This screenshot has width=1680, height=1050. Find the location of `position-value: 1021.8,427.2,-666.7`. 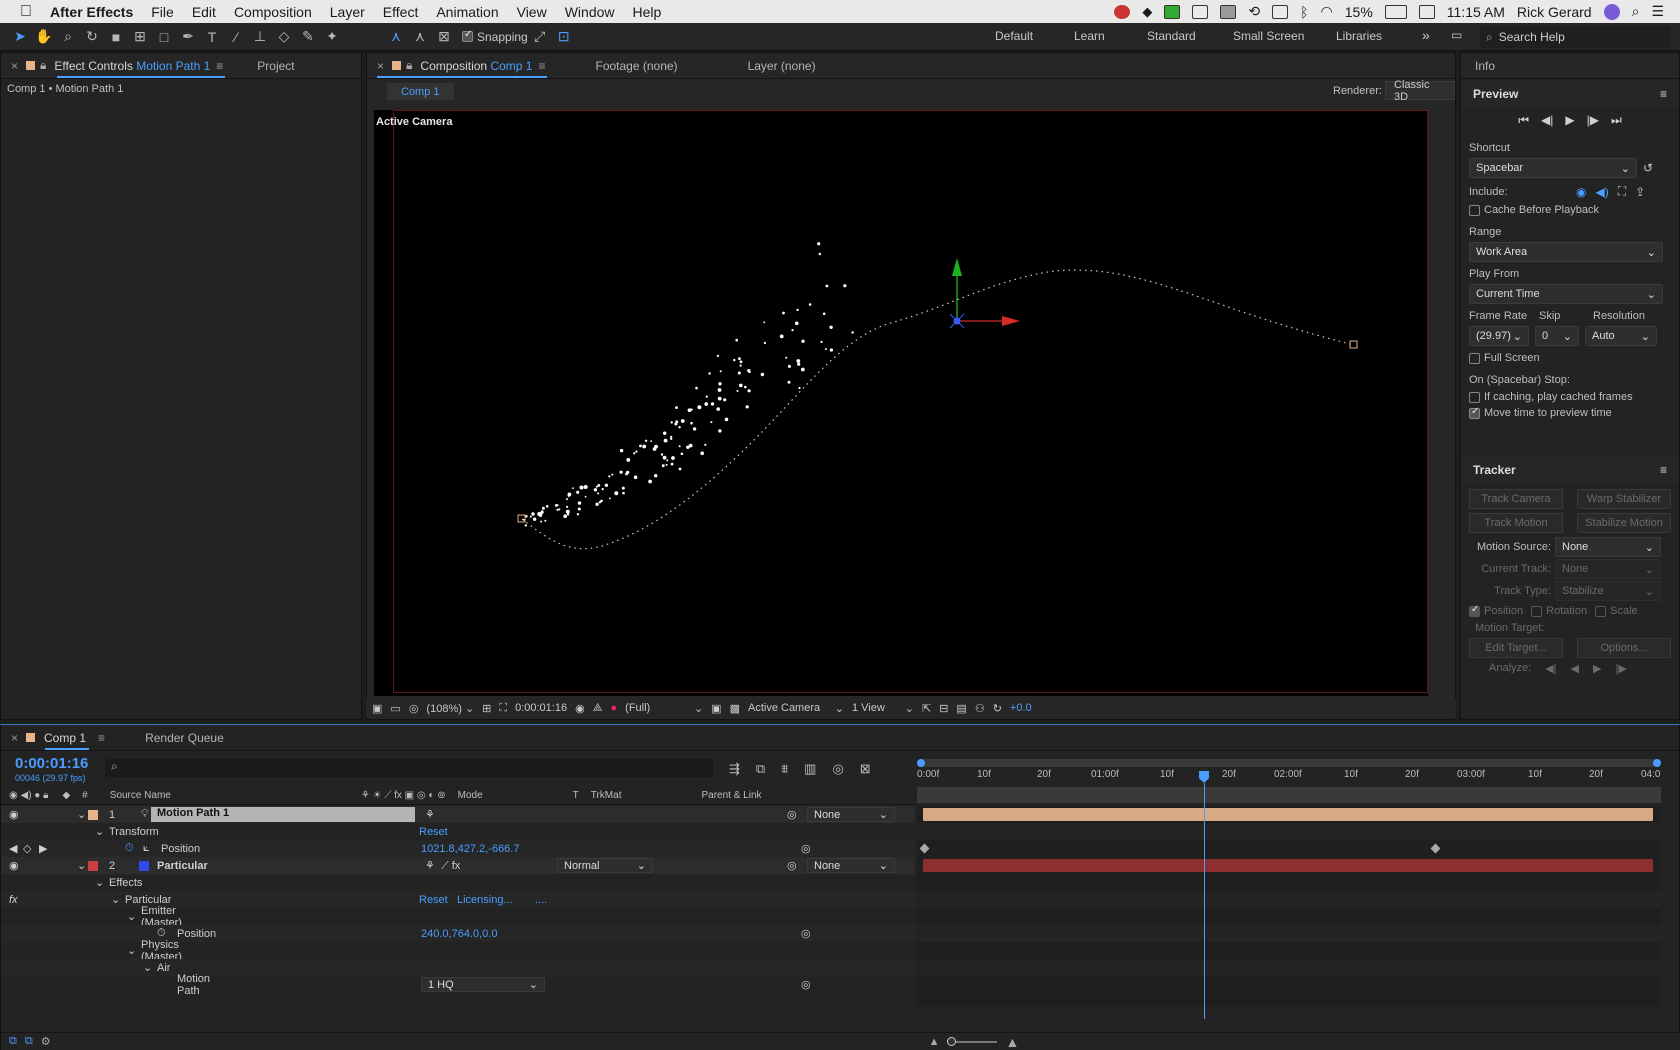

position-value: 1021.8,427.2,-666.7 is located at coordinates (470, 849).